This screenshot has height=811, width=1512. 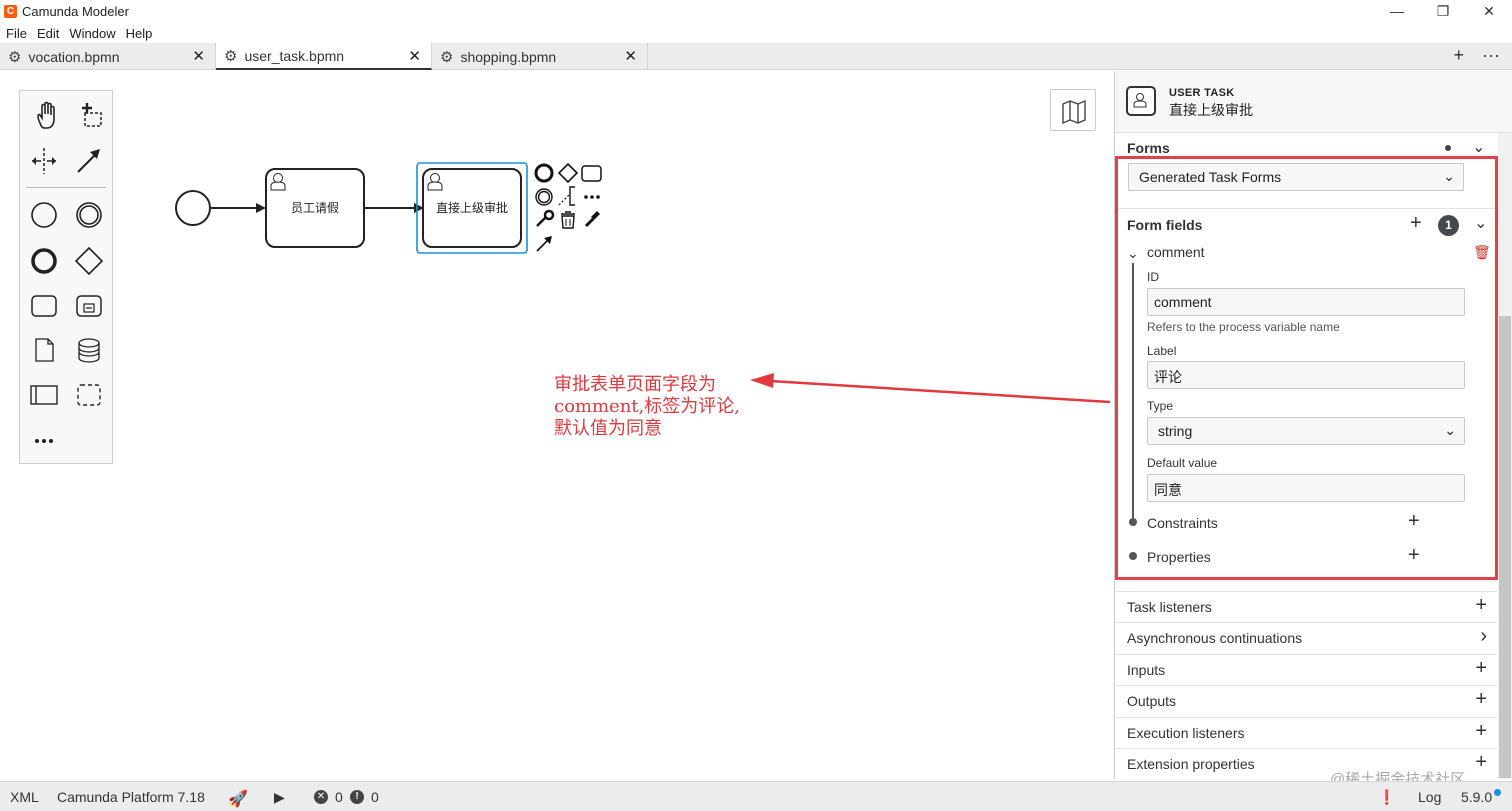 What do you see at coordinates (1386, 797) in the screenshot?
I see `feedback-icon: ❗` at bounding box center [1386, 797].